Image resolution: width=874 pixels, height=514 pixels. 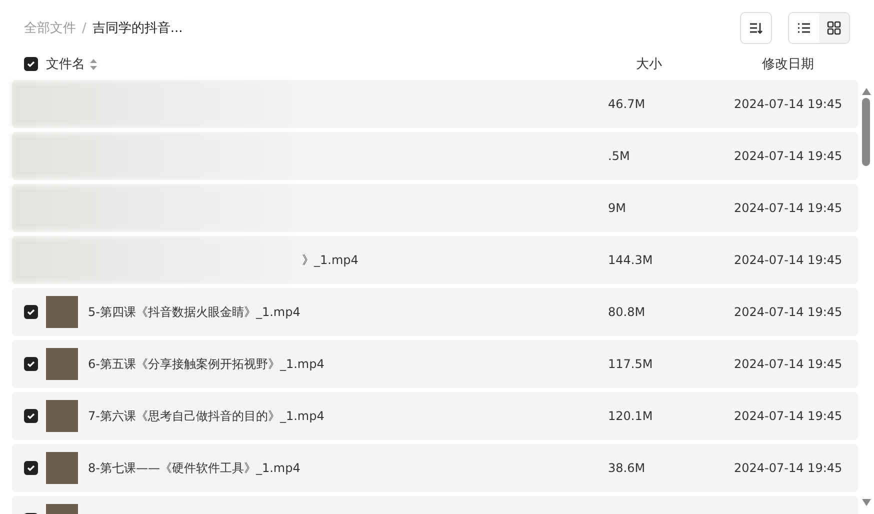 What do you see at coordinates (788, 64) in the screenshot?
I see `column-header: 修改日期` at bounding box center [788, 64].